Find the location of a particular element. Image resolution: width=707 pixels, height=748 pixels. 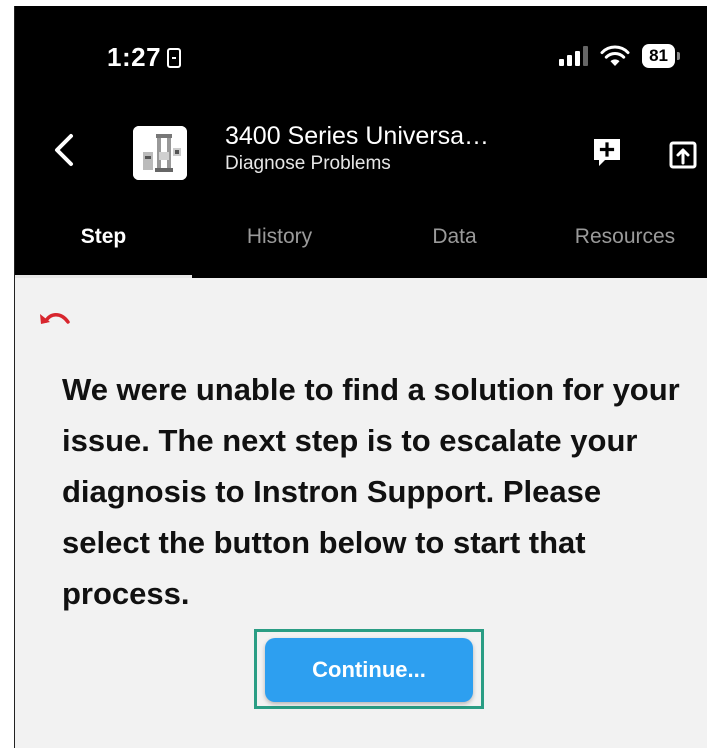

undo-icon is located at coordinates (55, 318).